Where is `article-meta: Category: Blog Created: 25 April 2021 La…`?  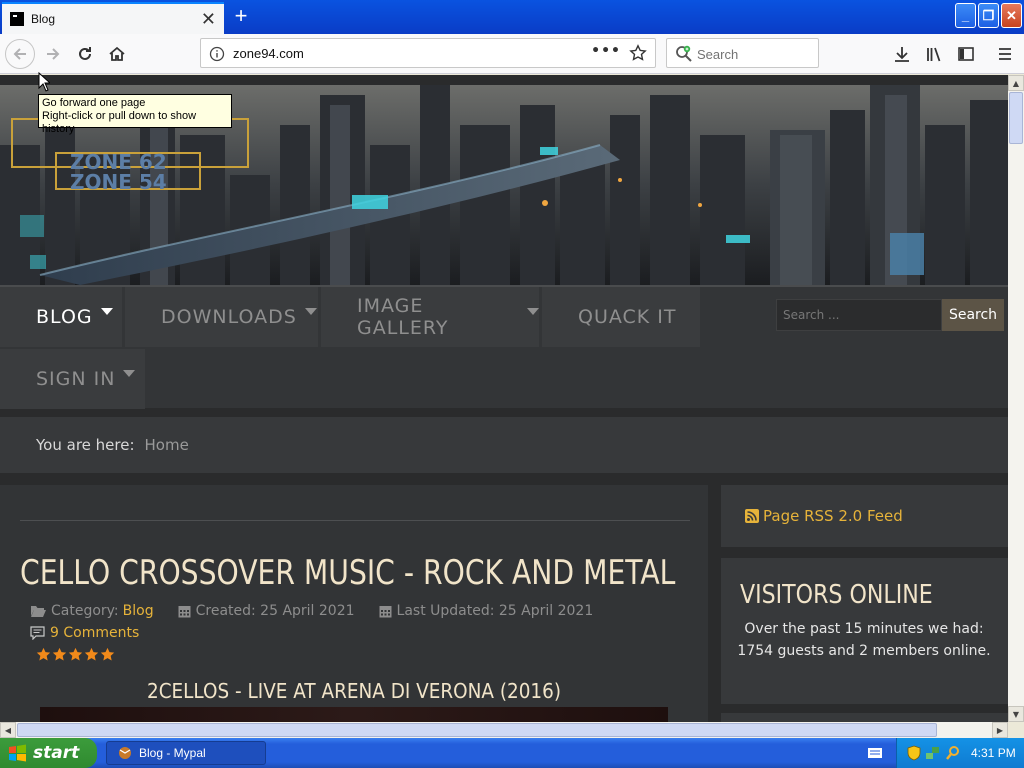
article-meta: Category: Blog Created: 25 April 2021 La… is located at coordinates (311, 611).